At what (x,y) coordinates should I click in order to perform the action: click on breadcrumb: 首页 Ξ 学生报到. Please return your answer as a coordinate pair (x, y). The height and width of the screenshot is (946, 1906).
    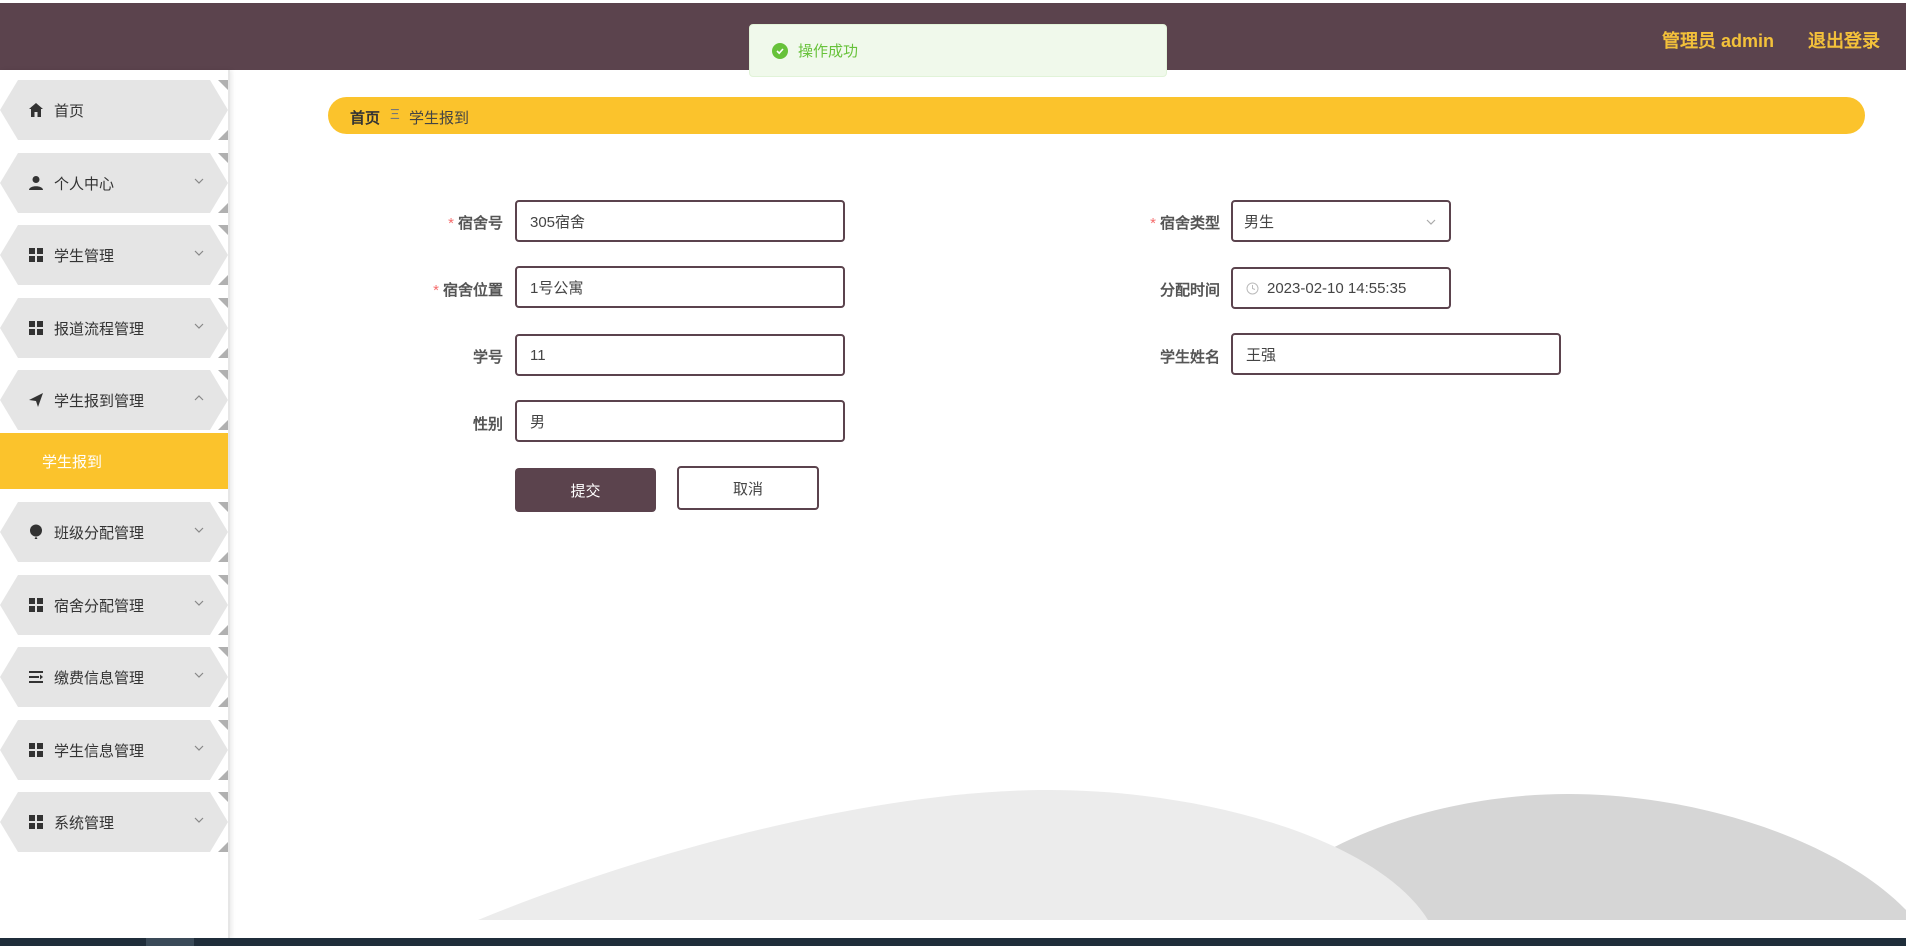
    Looking at the image, I should click on (1096, 115).